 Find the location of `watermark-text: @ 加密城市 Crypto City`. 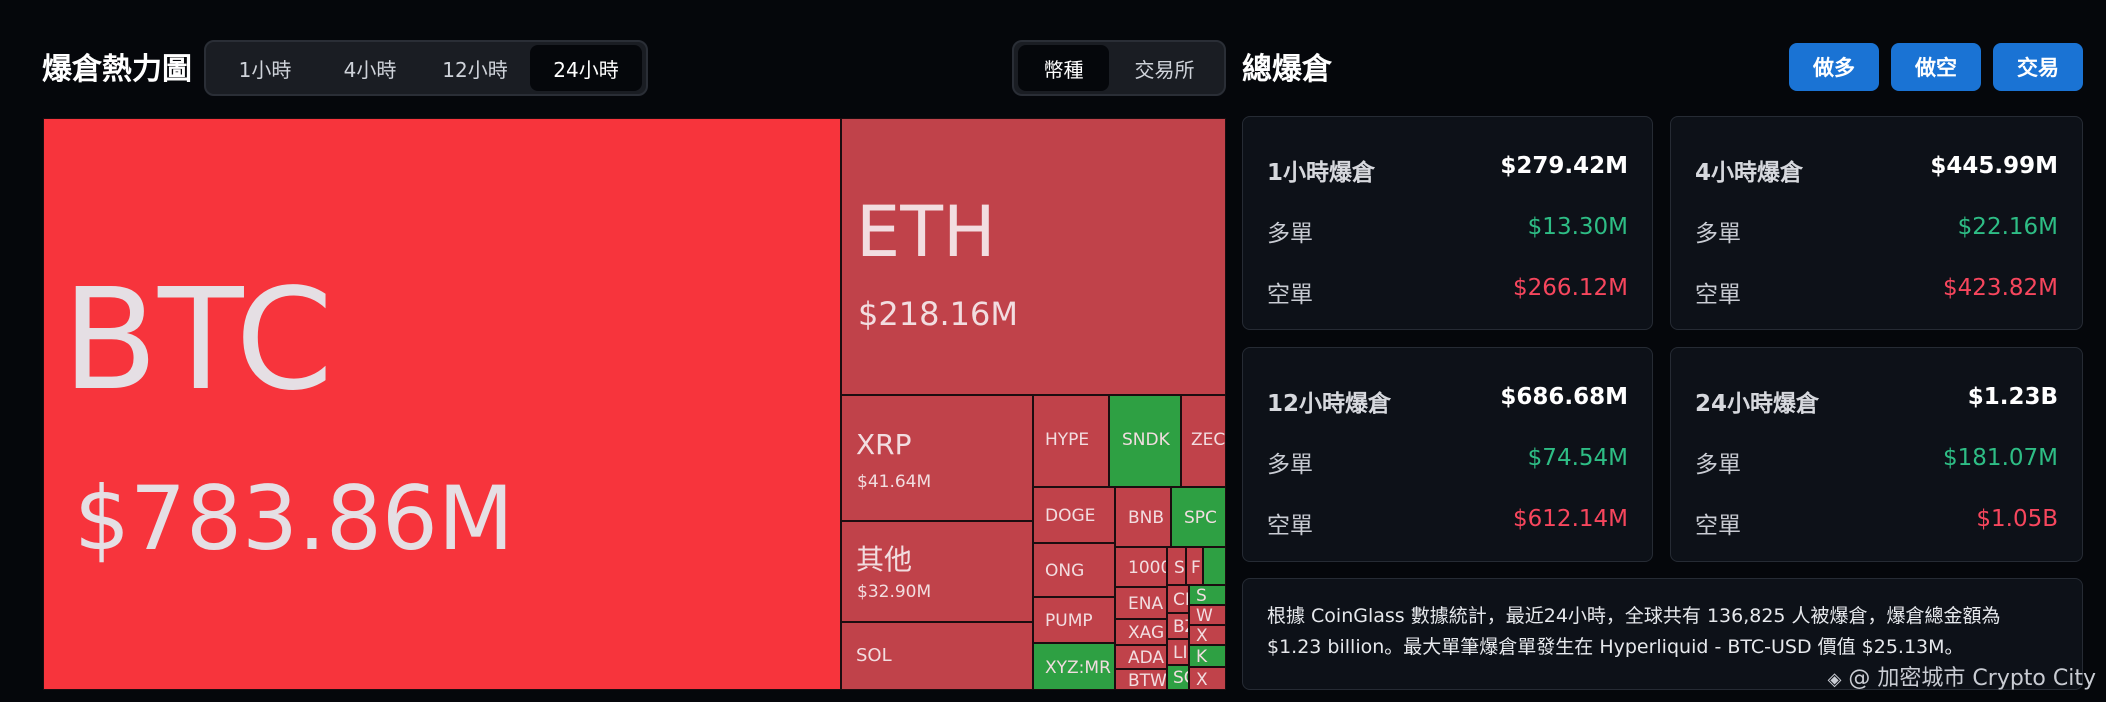

watermark-text: @ 加密城市 Crypto City is located at coordinates (1972, 678).